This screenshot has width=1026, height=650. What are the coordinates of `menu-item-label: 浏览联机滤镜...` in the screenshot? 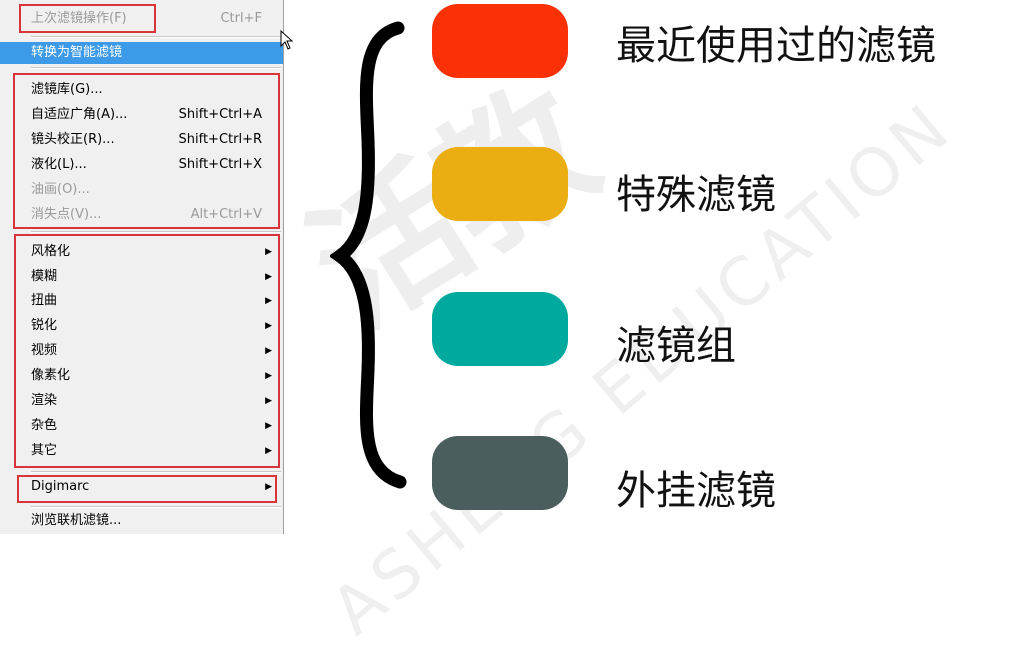 It's located at (76, 520).